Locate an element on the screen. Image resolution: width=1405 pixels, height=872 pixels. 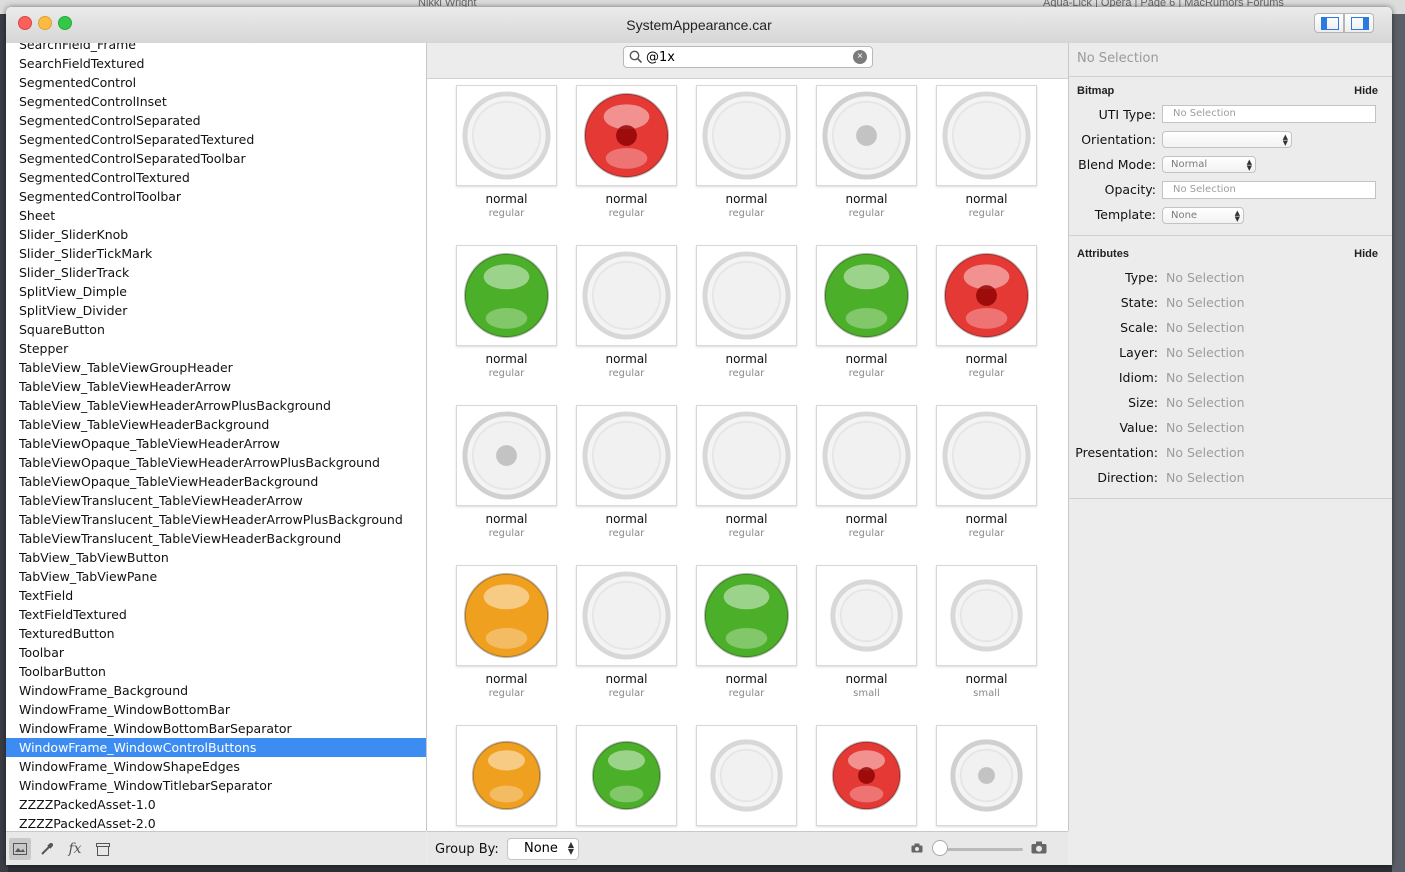
group-by-select: None ▲ ▼ is located at coordinates (543, 849).